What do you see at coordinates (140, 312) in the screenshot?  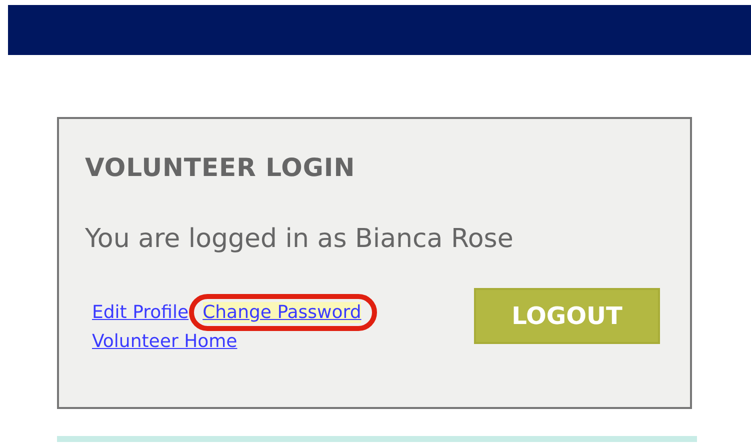 I see `link: Edit Profile` at bounding box center [140, 312].